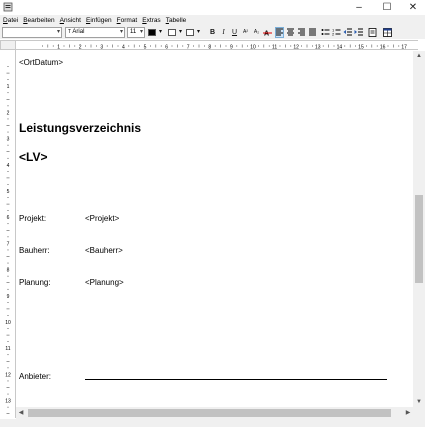 Image resolution: width=425 pixels, height=427 pixels. Describe the element at coordinates (223, 32) in the screenshot. I see `italic-button: I` at that location.